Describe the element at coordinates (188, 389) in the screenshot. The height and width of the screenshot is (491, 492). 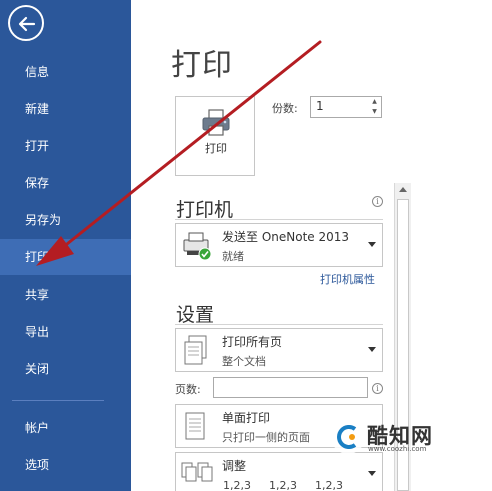
I see `pages-label: 页数:` at that location.